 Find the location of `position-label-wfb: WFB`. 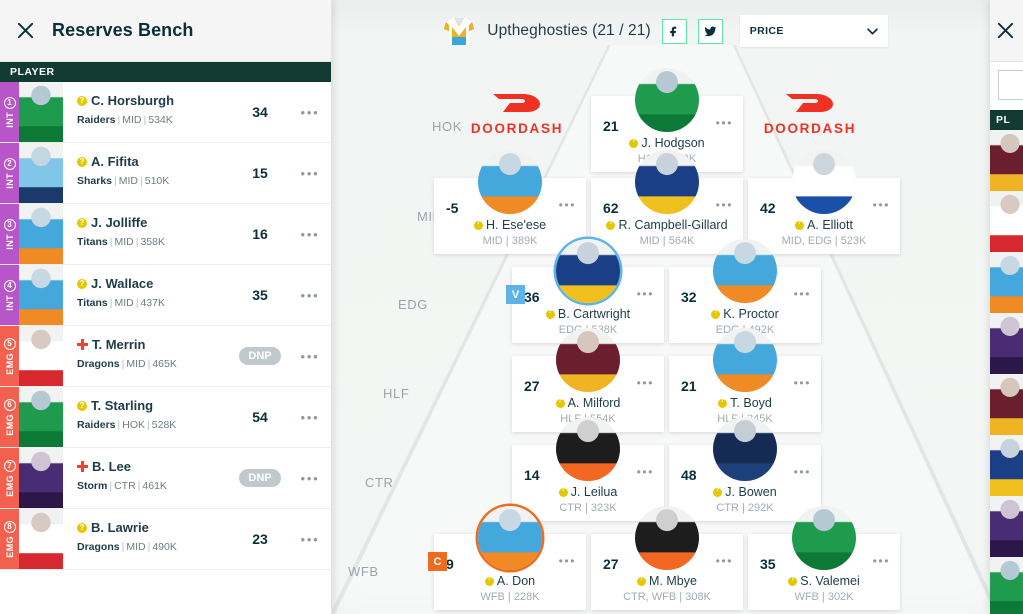

position-label-wfb: WFB is located at coordinates (363, 571).